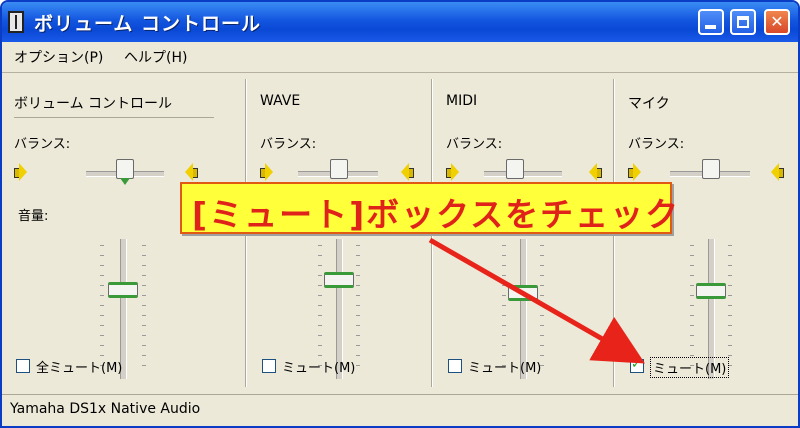 The image size is (800, 428). What do you see at coordinates (711, 22) in the screenshot?
I see `minimize-button` at bounding box center [711, 22].